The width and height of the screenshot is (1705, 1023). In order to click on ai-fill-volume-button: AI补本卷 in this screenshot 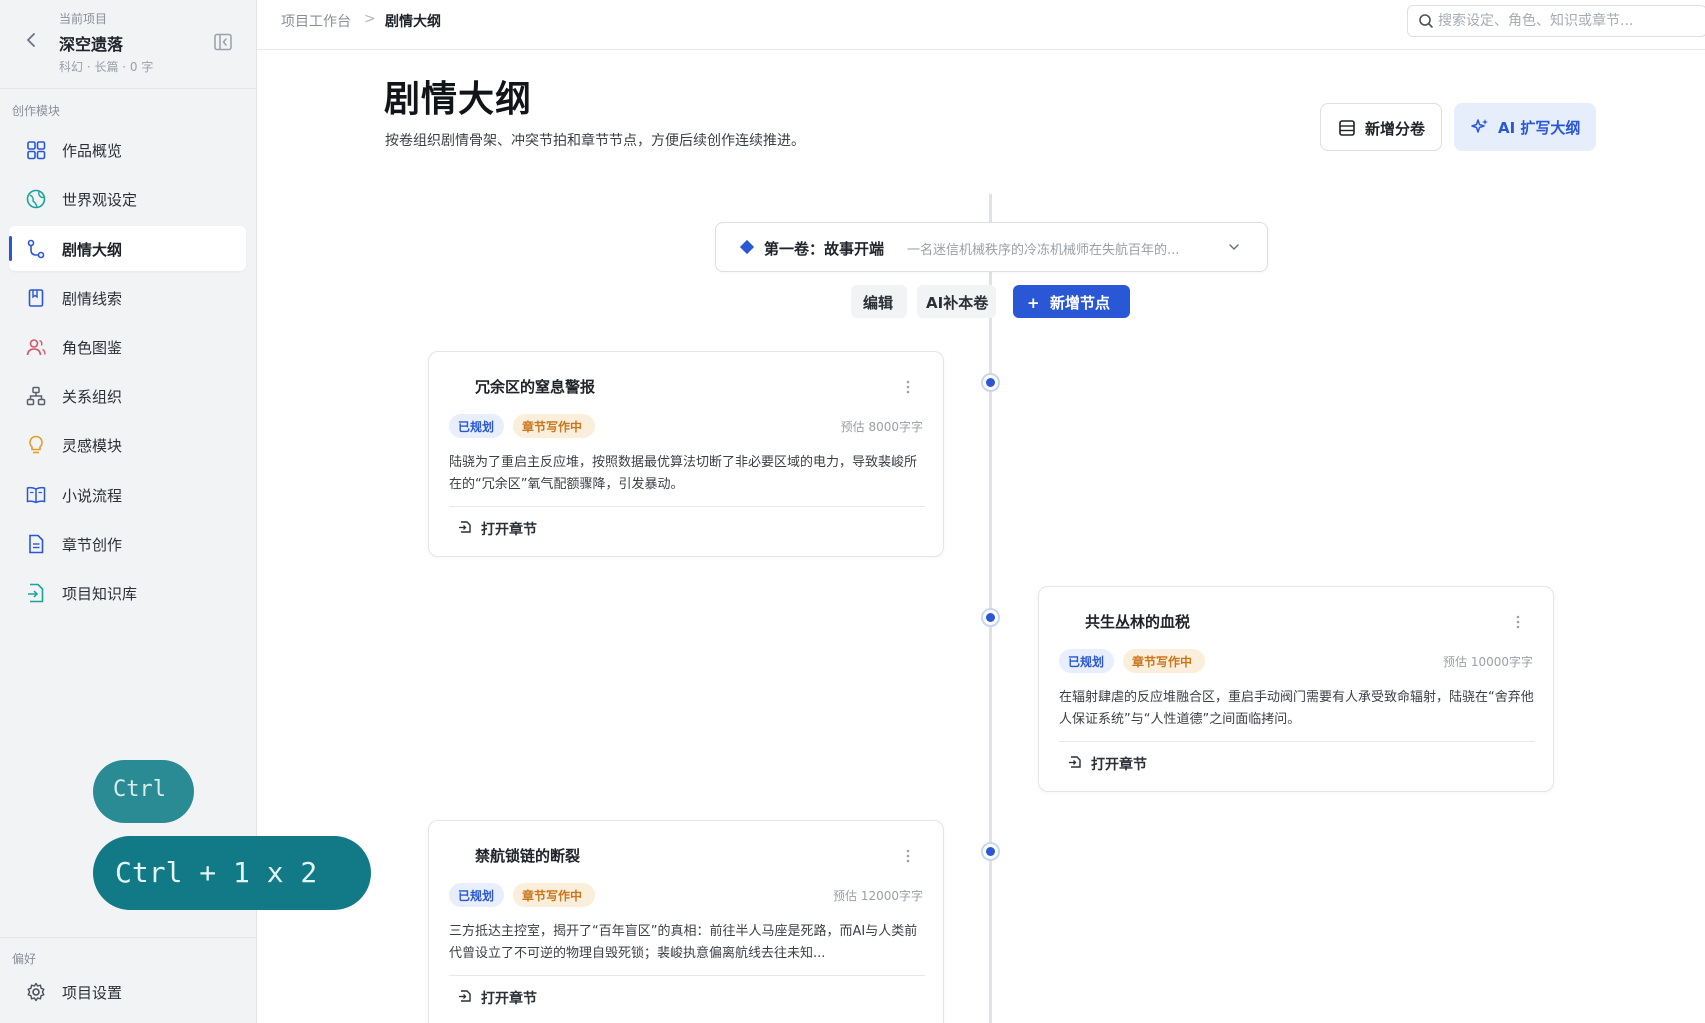, I will do `click(956, 301)`.